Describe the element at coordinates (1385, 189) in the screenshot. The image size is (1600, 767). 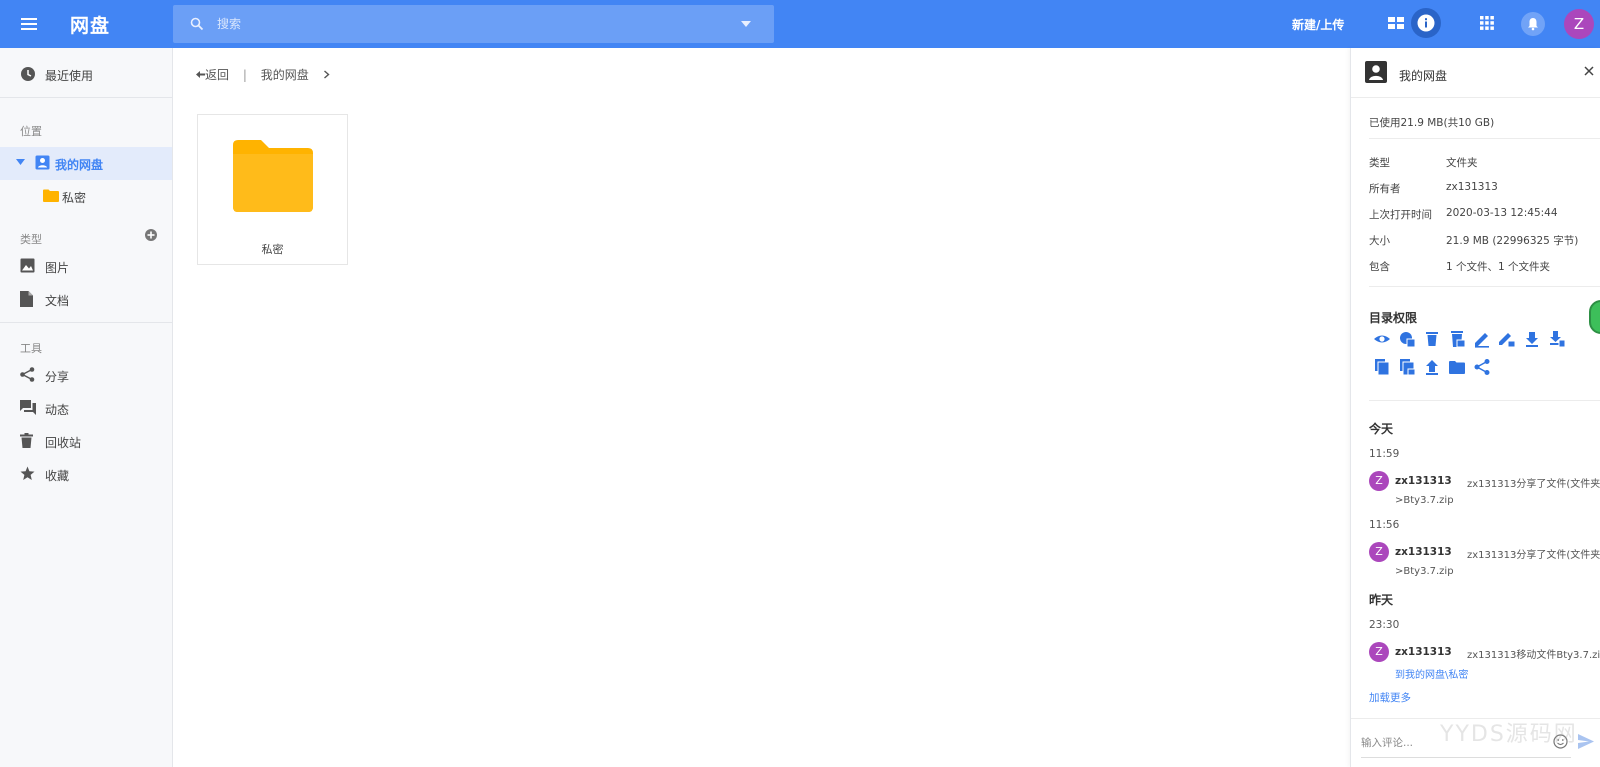
I see `property-key: 所有者` at that location.